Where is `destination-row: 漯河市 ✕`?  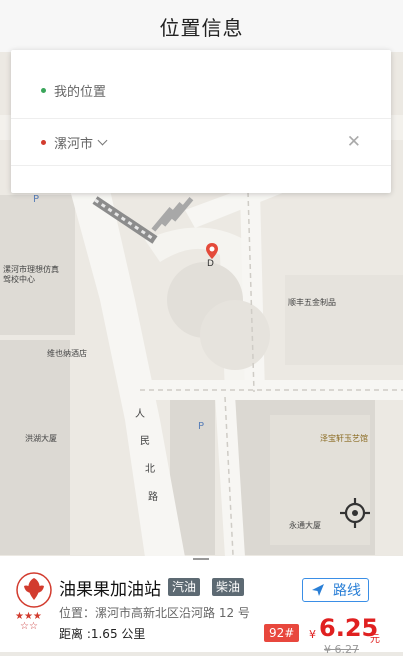 destination-row: 漯河市 ✕ is located at coordinates (201, 142).